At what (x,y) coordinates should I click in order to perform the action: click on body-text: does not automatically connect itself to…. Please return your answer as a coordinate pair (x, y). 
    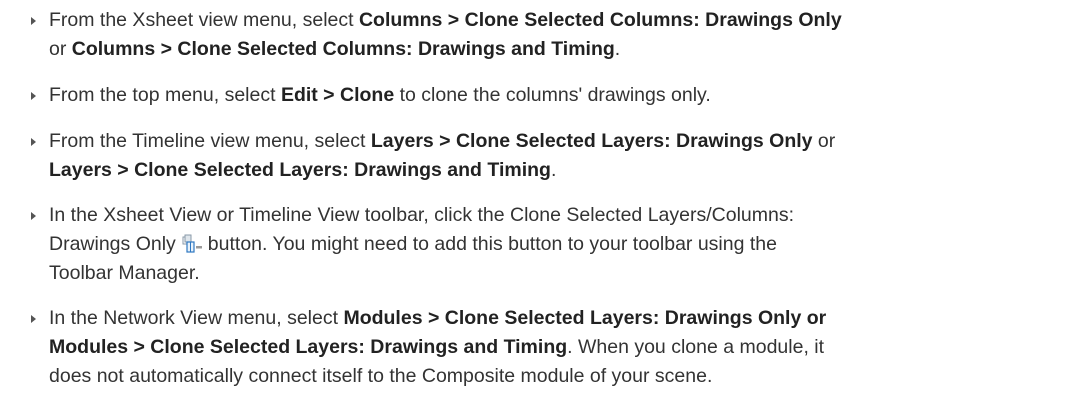
    Looking at the image, I should click on (381, 376).